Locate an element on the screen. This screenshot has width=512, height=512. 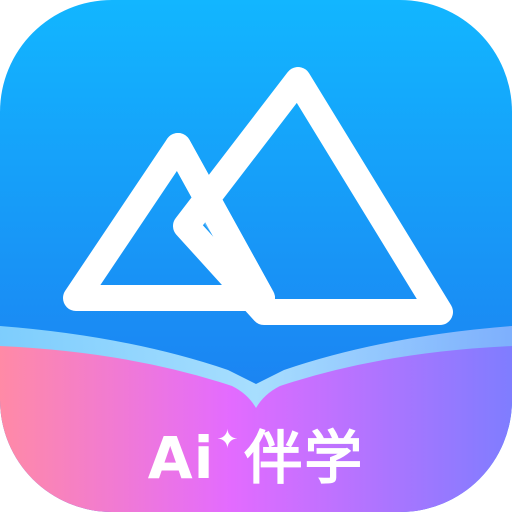
ai-text: Ai is located at coordinates (181, 458).